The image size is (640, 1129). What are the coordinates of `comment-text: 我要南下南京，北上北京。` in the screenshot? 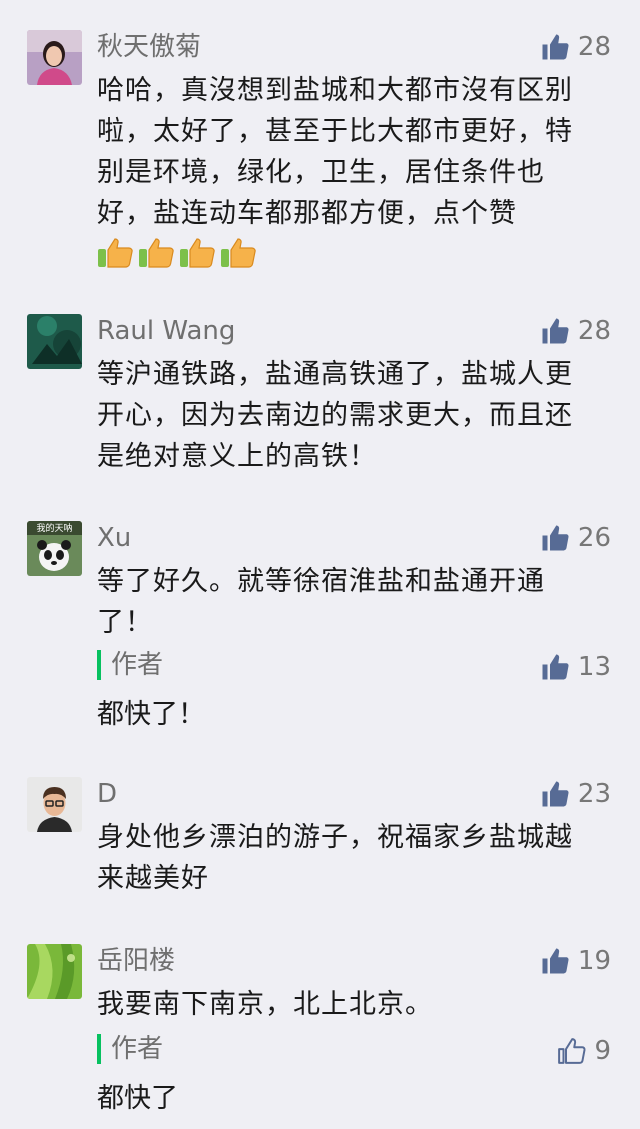 It's located at (265, 1004).